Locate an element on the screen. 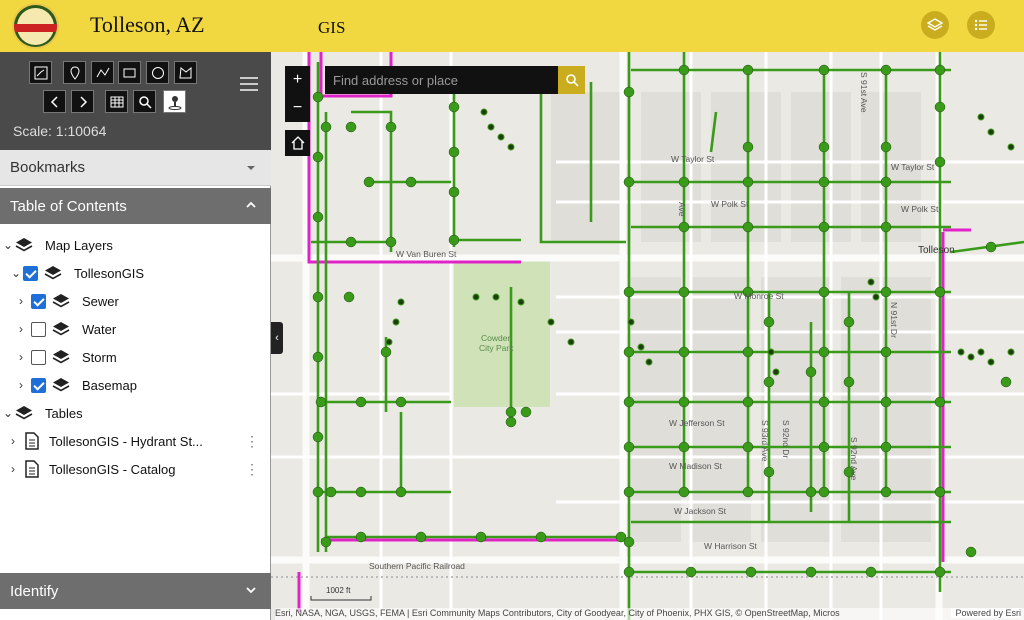 The height and width of the screenshot is (620, 1024). label-park-1: Cowden is located at coordinates (496, 338).